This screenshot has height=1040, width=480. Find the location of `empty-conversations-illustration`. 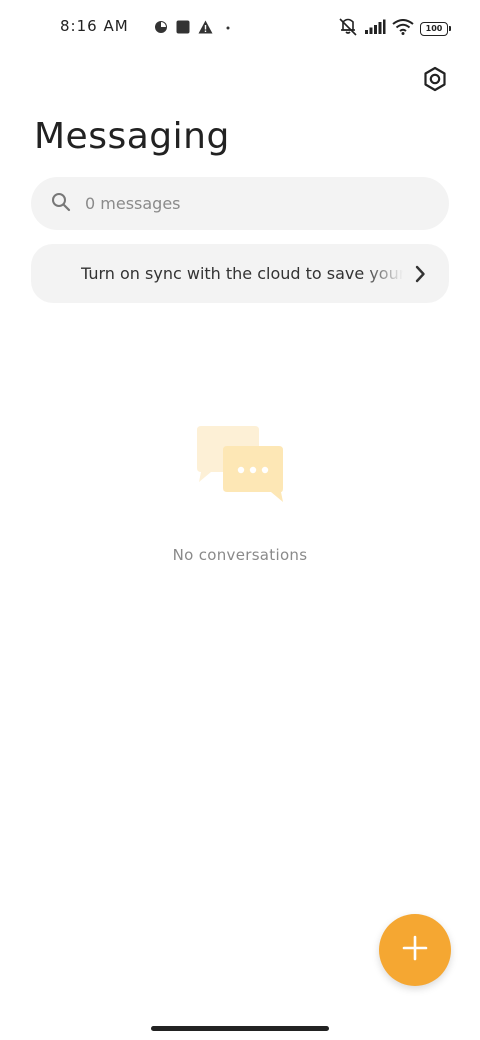

empty-conversations-illustration is located at coordinates (241, 464).